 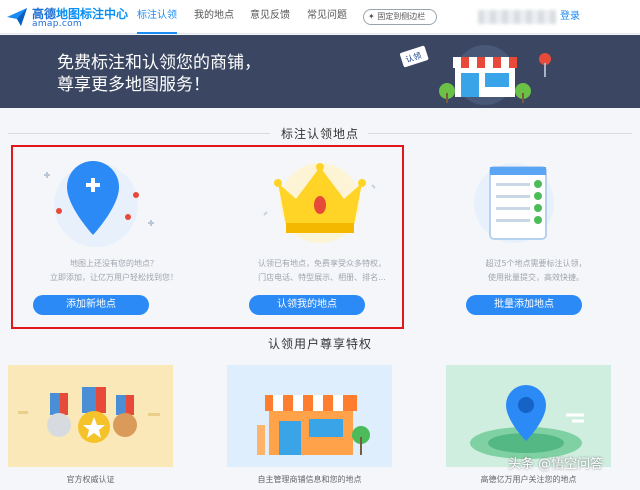 I want to click on section-title-perks: 认领用户尊享特权, so click(x=319, y=344).